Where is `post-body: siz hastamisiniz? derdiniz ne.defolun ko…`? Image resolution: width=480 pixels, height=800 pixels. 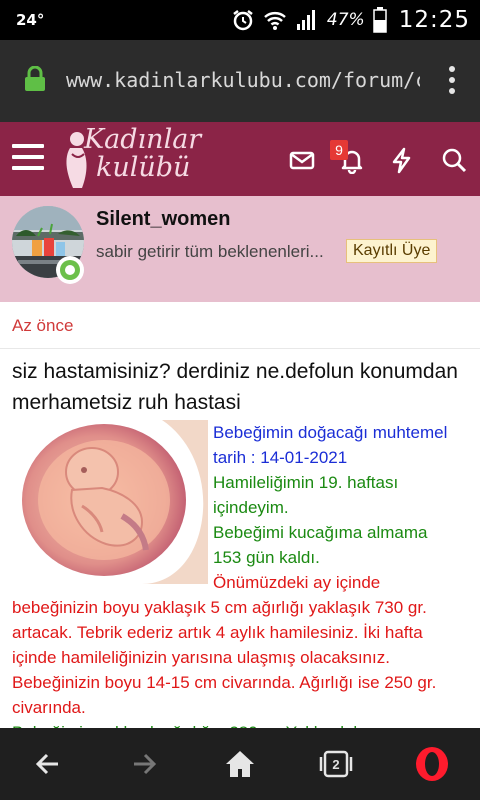 post-body: siz hastamisiniz? derdiniz ne.defolun ko… is located at coordinates (235, 387).